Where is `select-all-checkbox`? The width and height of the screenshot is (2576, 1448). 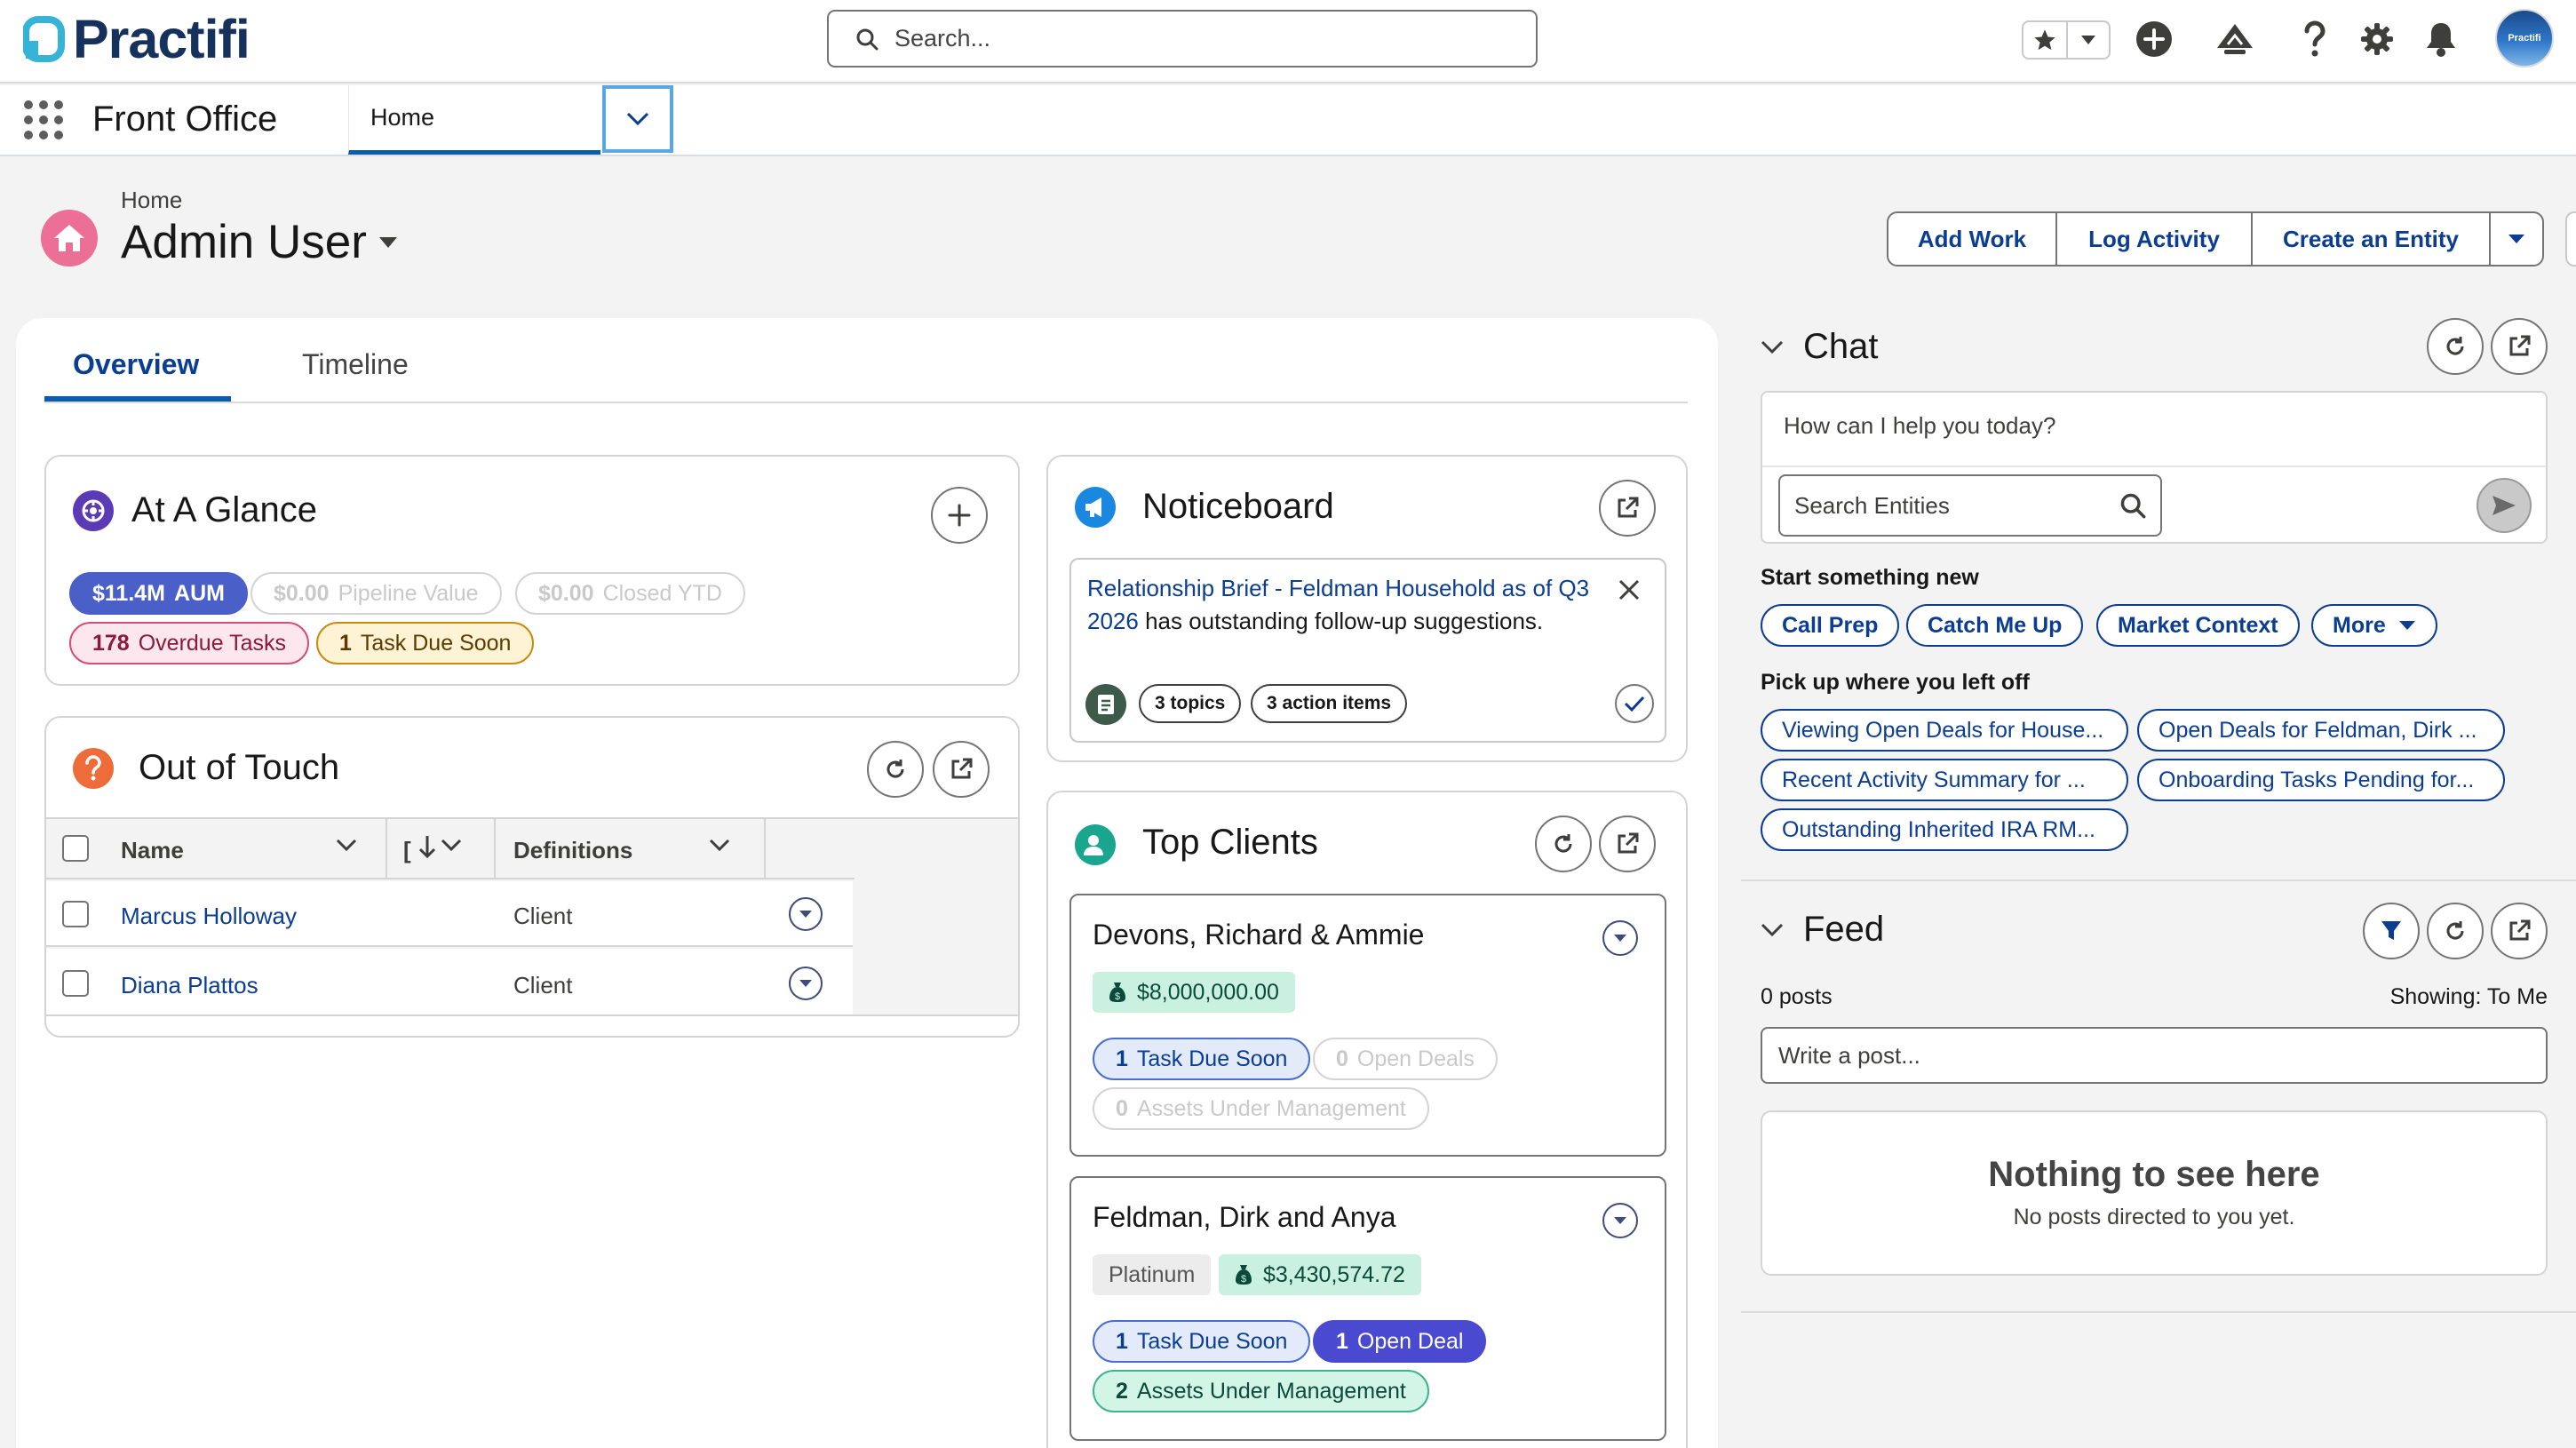
select-all-checkbox is located at coordinates (75, 848).